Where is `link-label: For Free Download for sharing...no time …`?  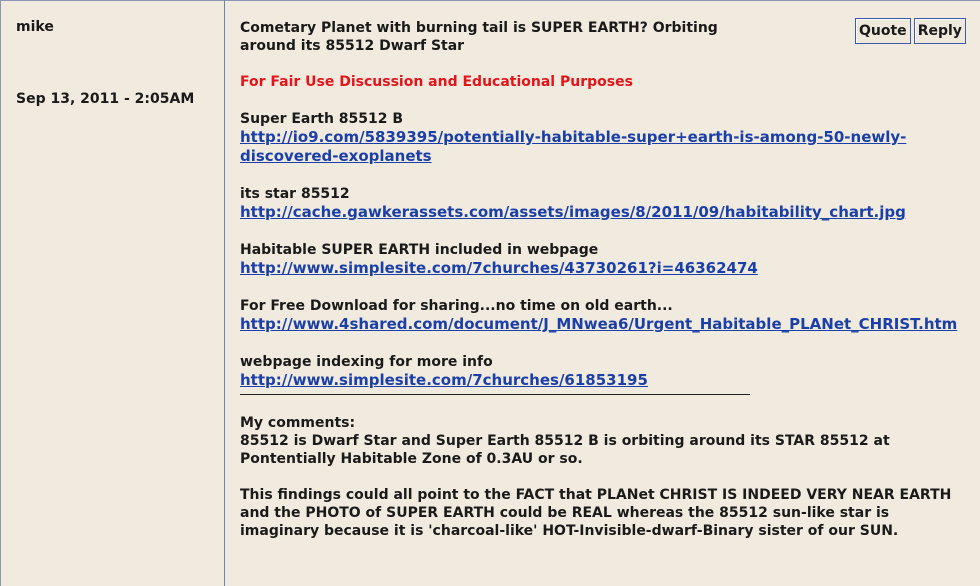
link-label: For Free Download for sharing...no time … is located at coordinates (456, 306).